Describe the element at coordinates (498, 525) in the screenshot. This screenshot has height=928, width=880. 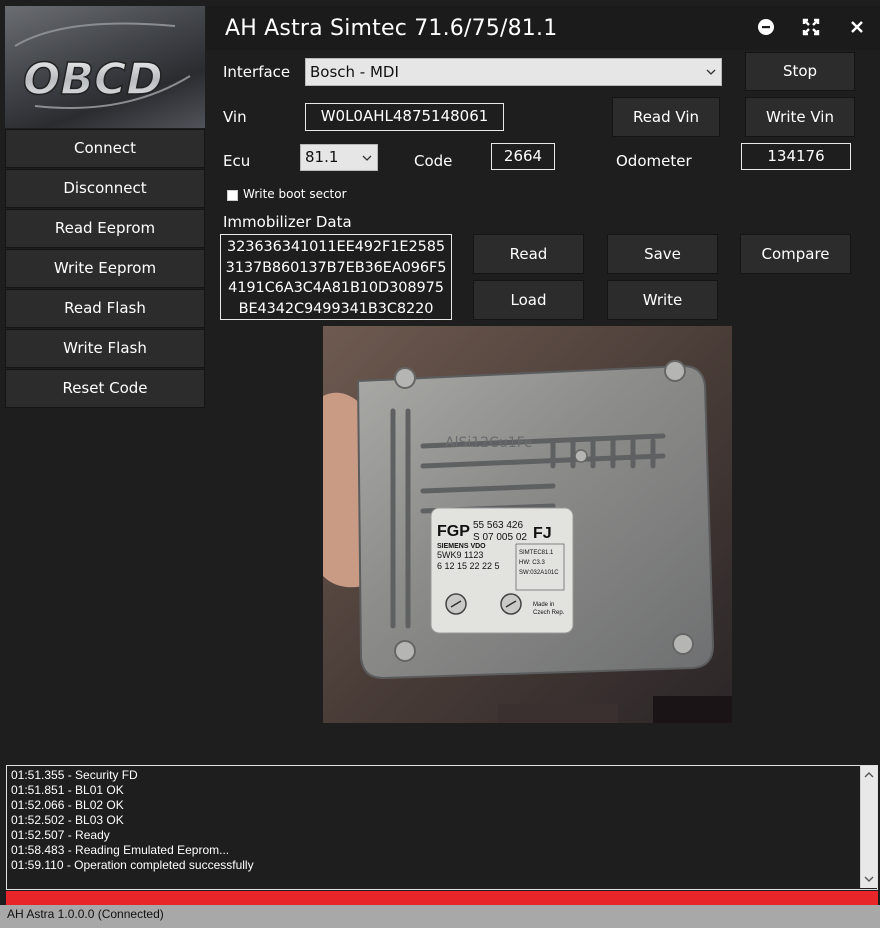
I see `svg-text: 55 563 426` at that location.